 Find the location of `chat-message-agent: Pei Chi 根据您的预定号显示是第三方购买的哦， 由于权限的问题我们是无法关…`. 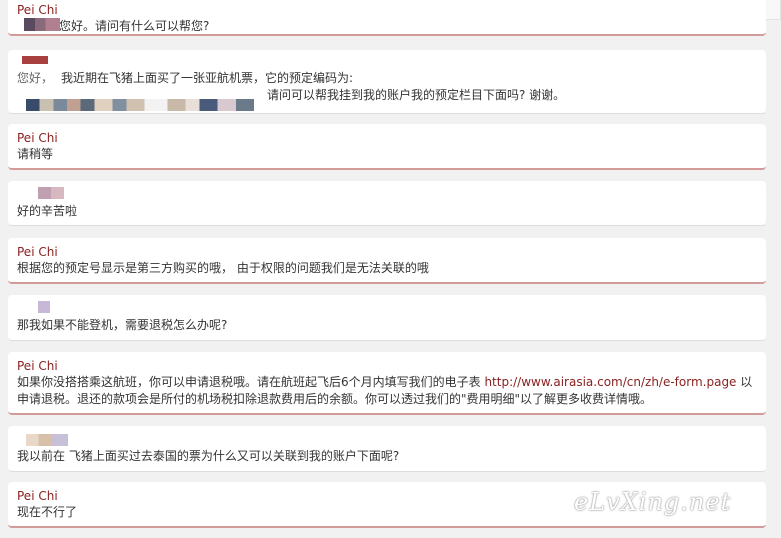

chat-message-agent: Pei Chi 根据您的预定号显示是第三方购买的哦， 由于权限的问题我们是无法关… is located at coordinates (387, 261).